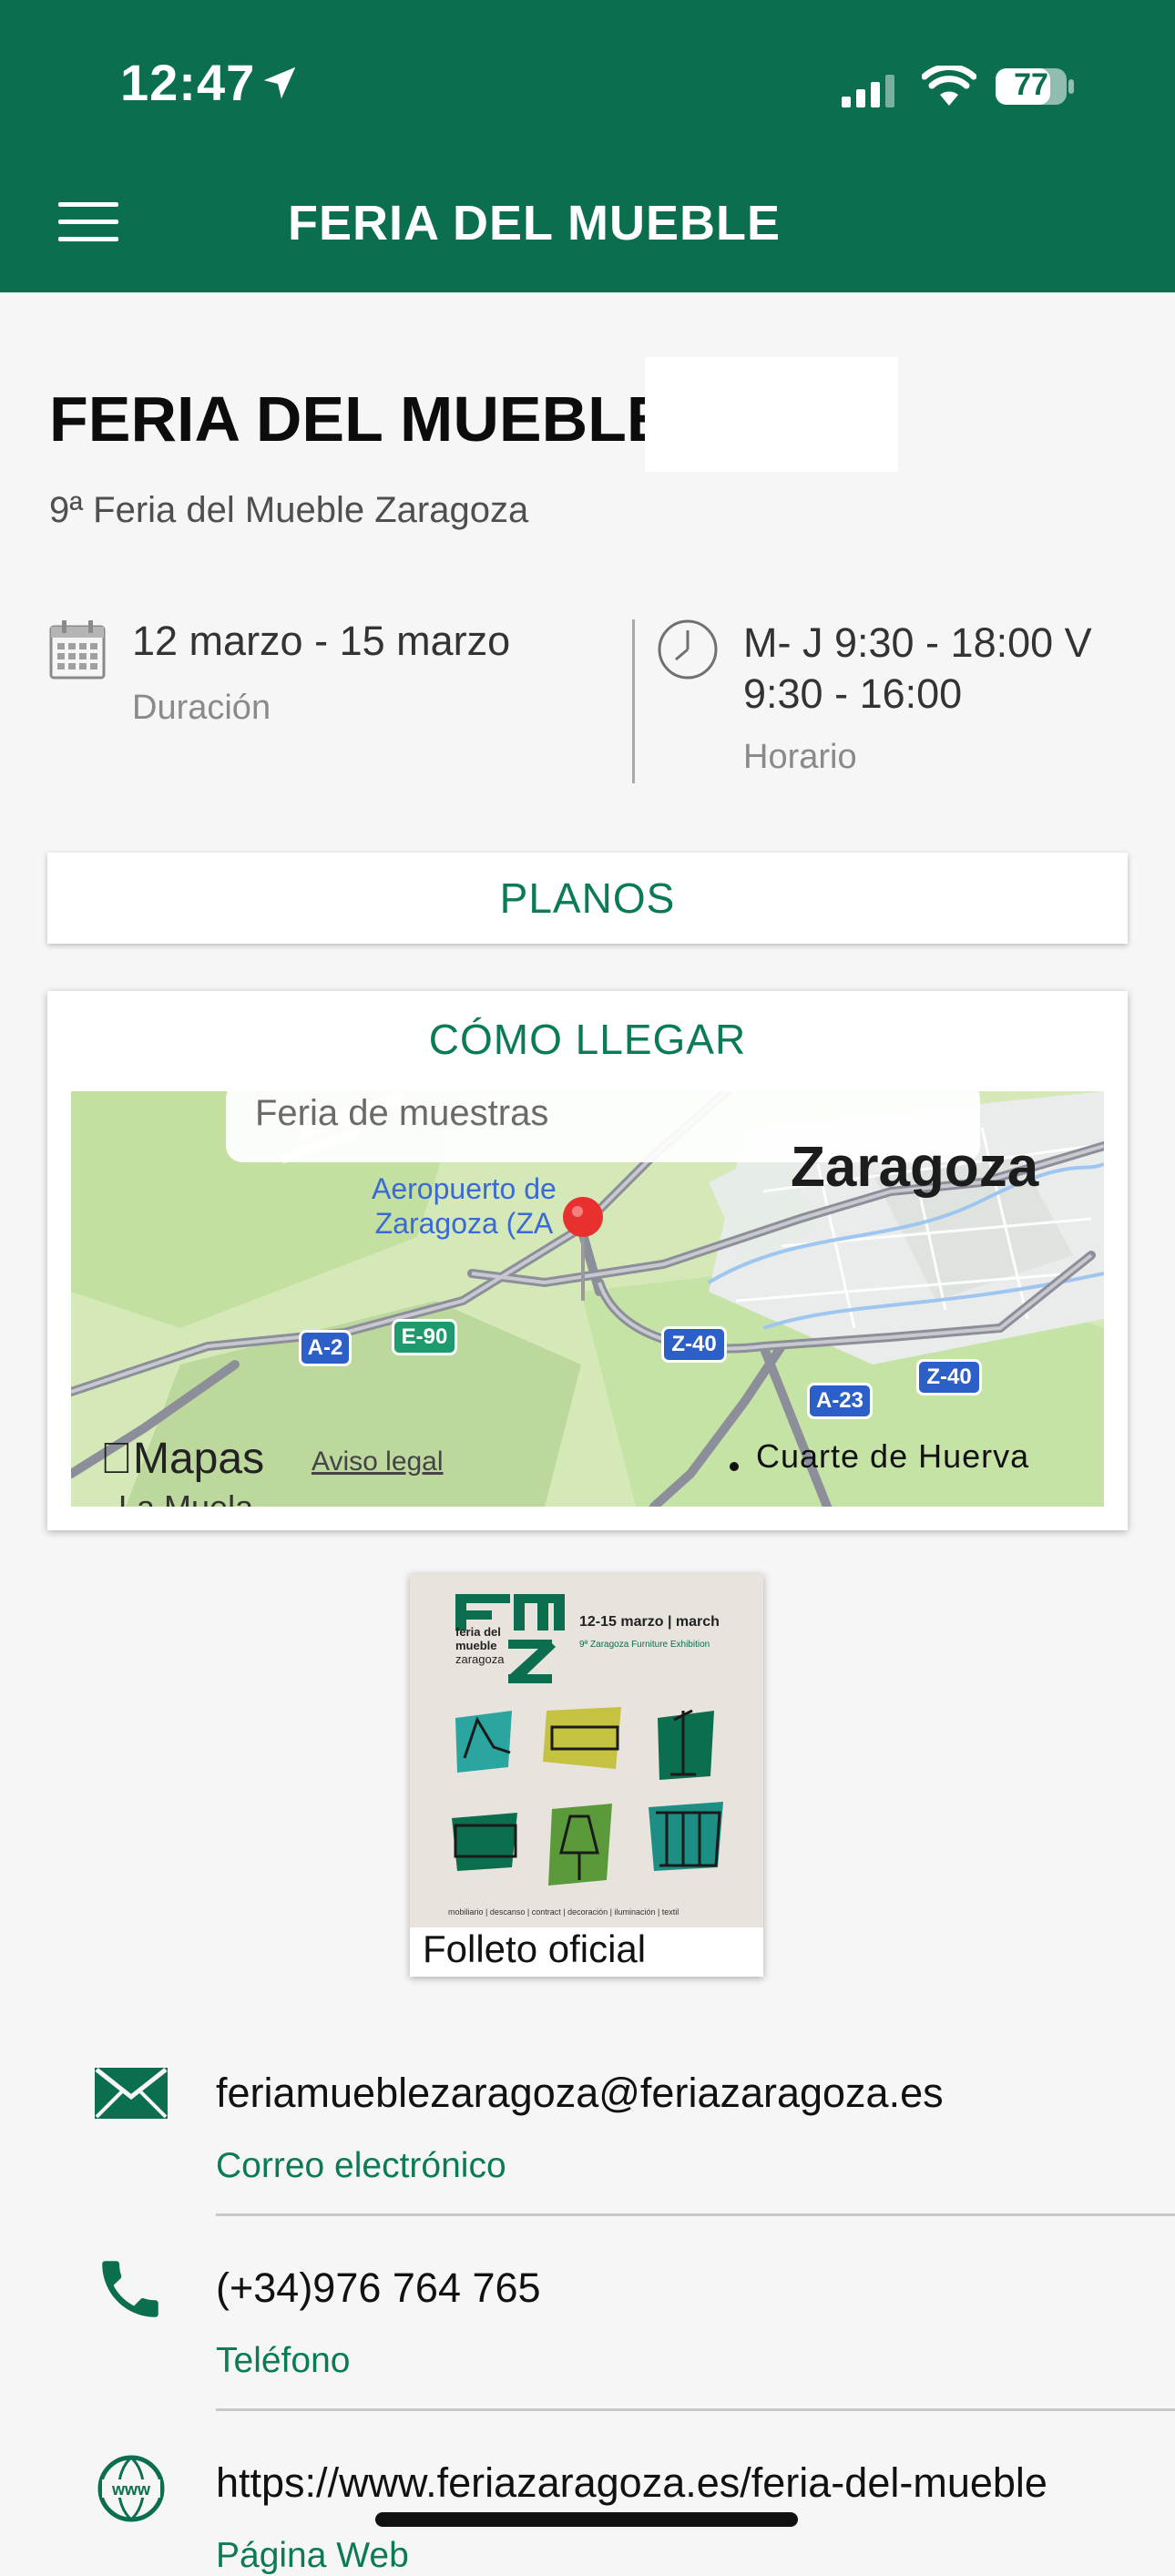 The width and height of the screenshot is (1175, 2576). I want to click on calendar-icon, so click(77, 650).